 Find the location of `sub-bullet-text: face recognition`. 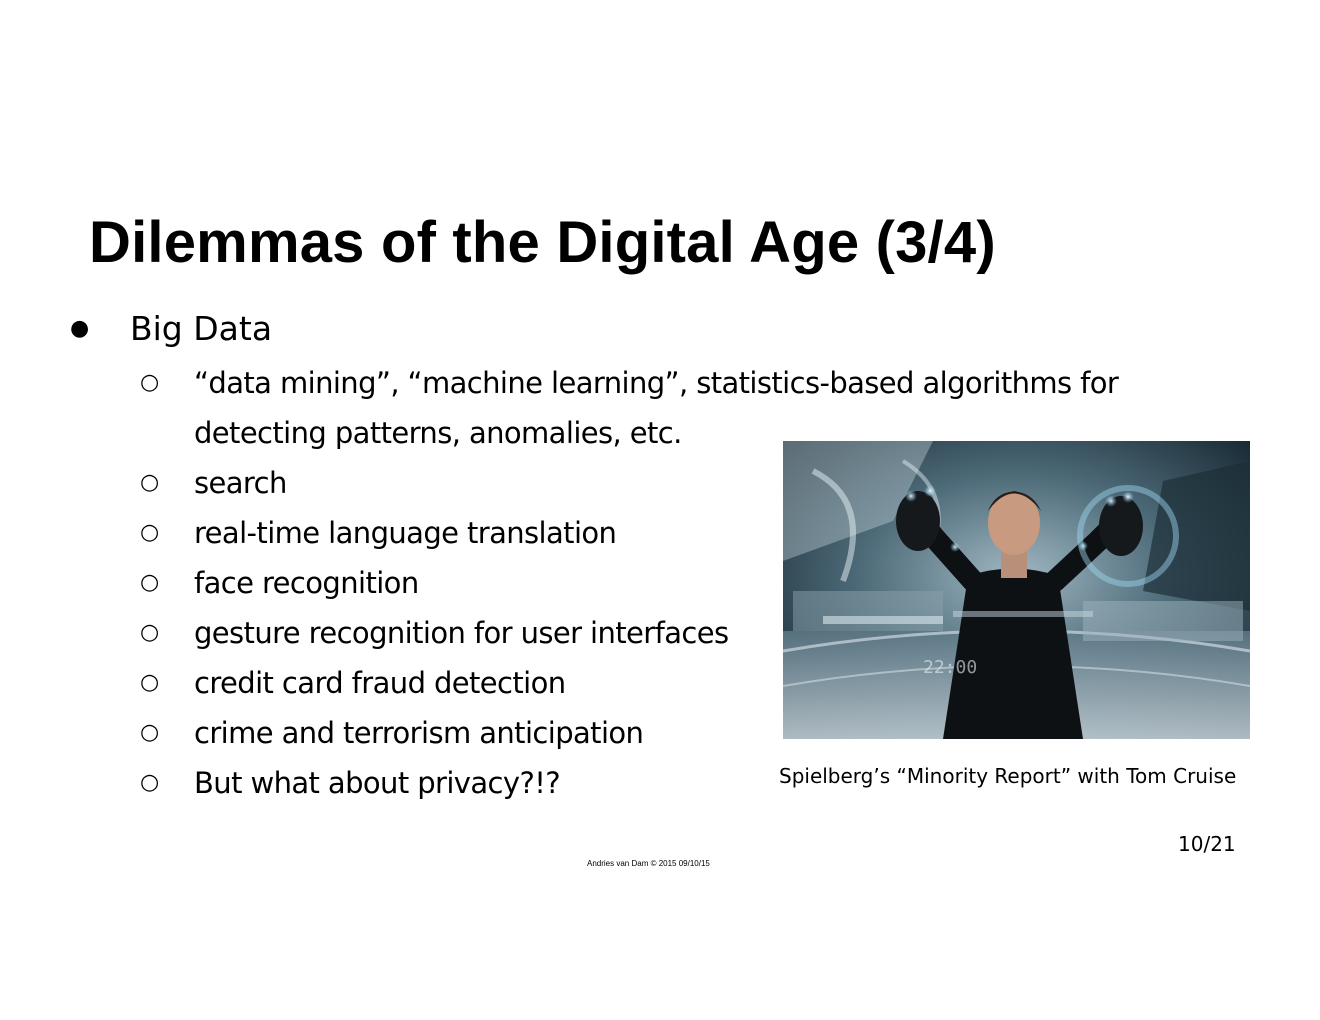

sub-bullet-text: face recognition is located at coordinates (306, 583).